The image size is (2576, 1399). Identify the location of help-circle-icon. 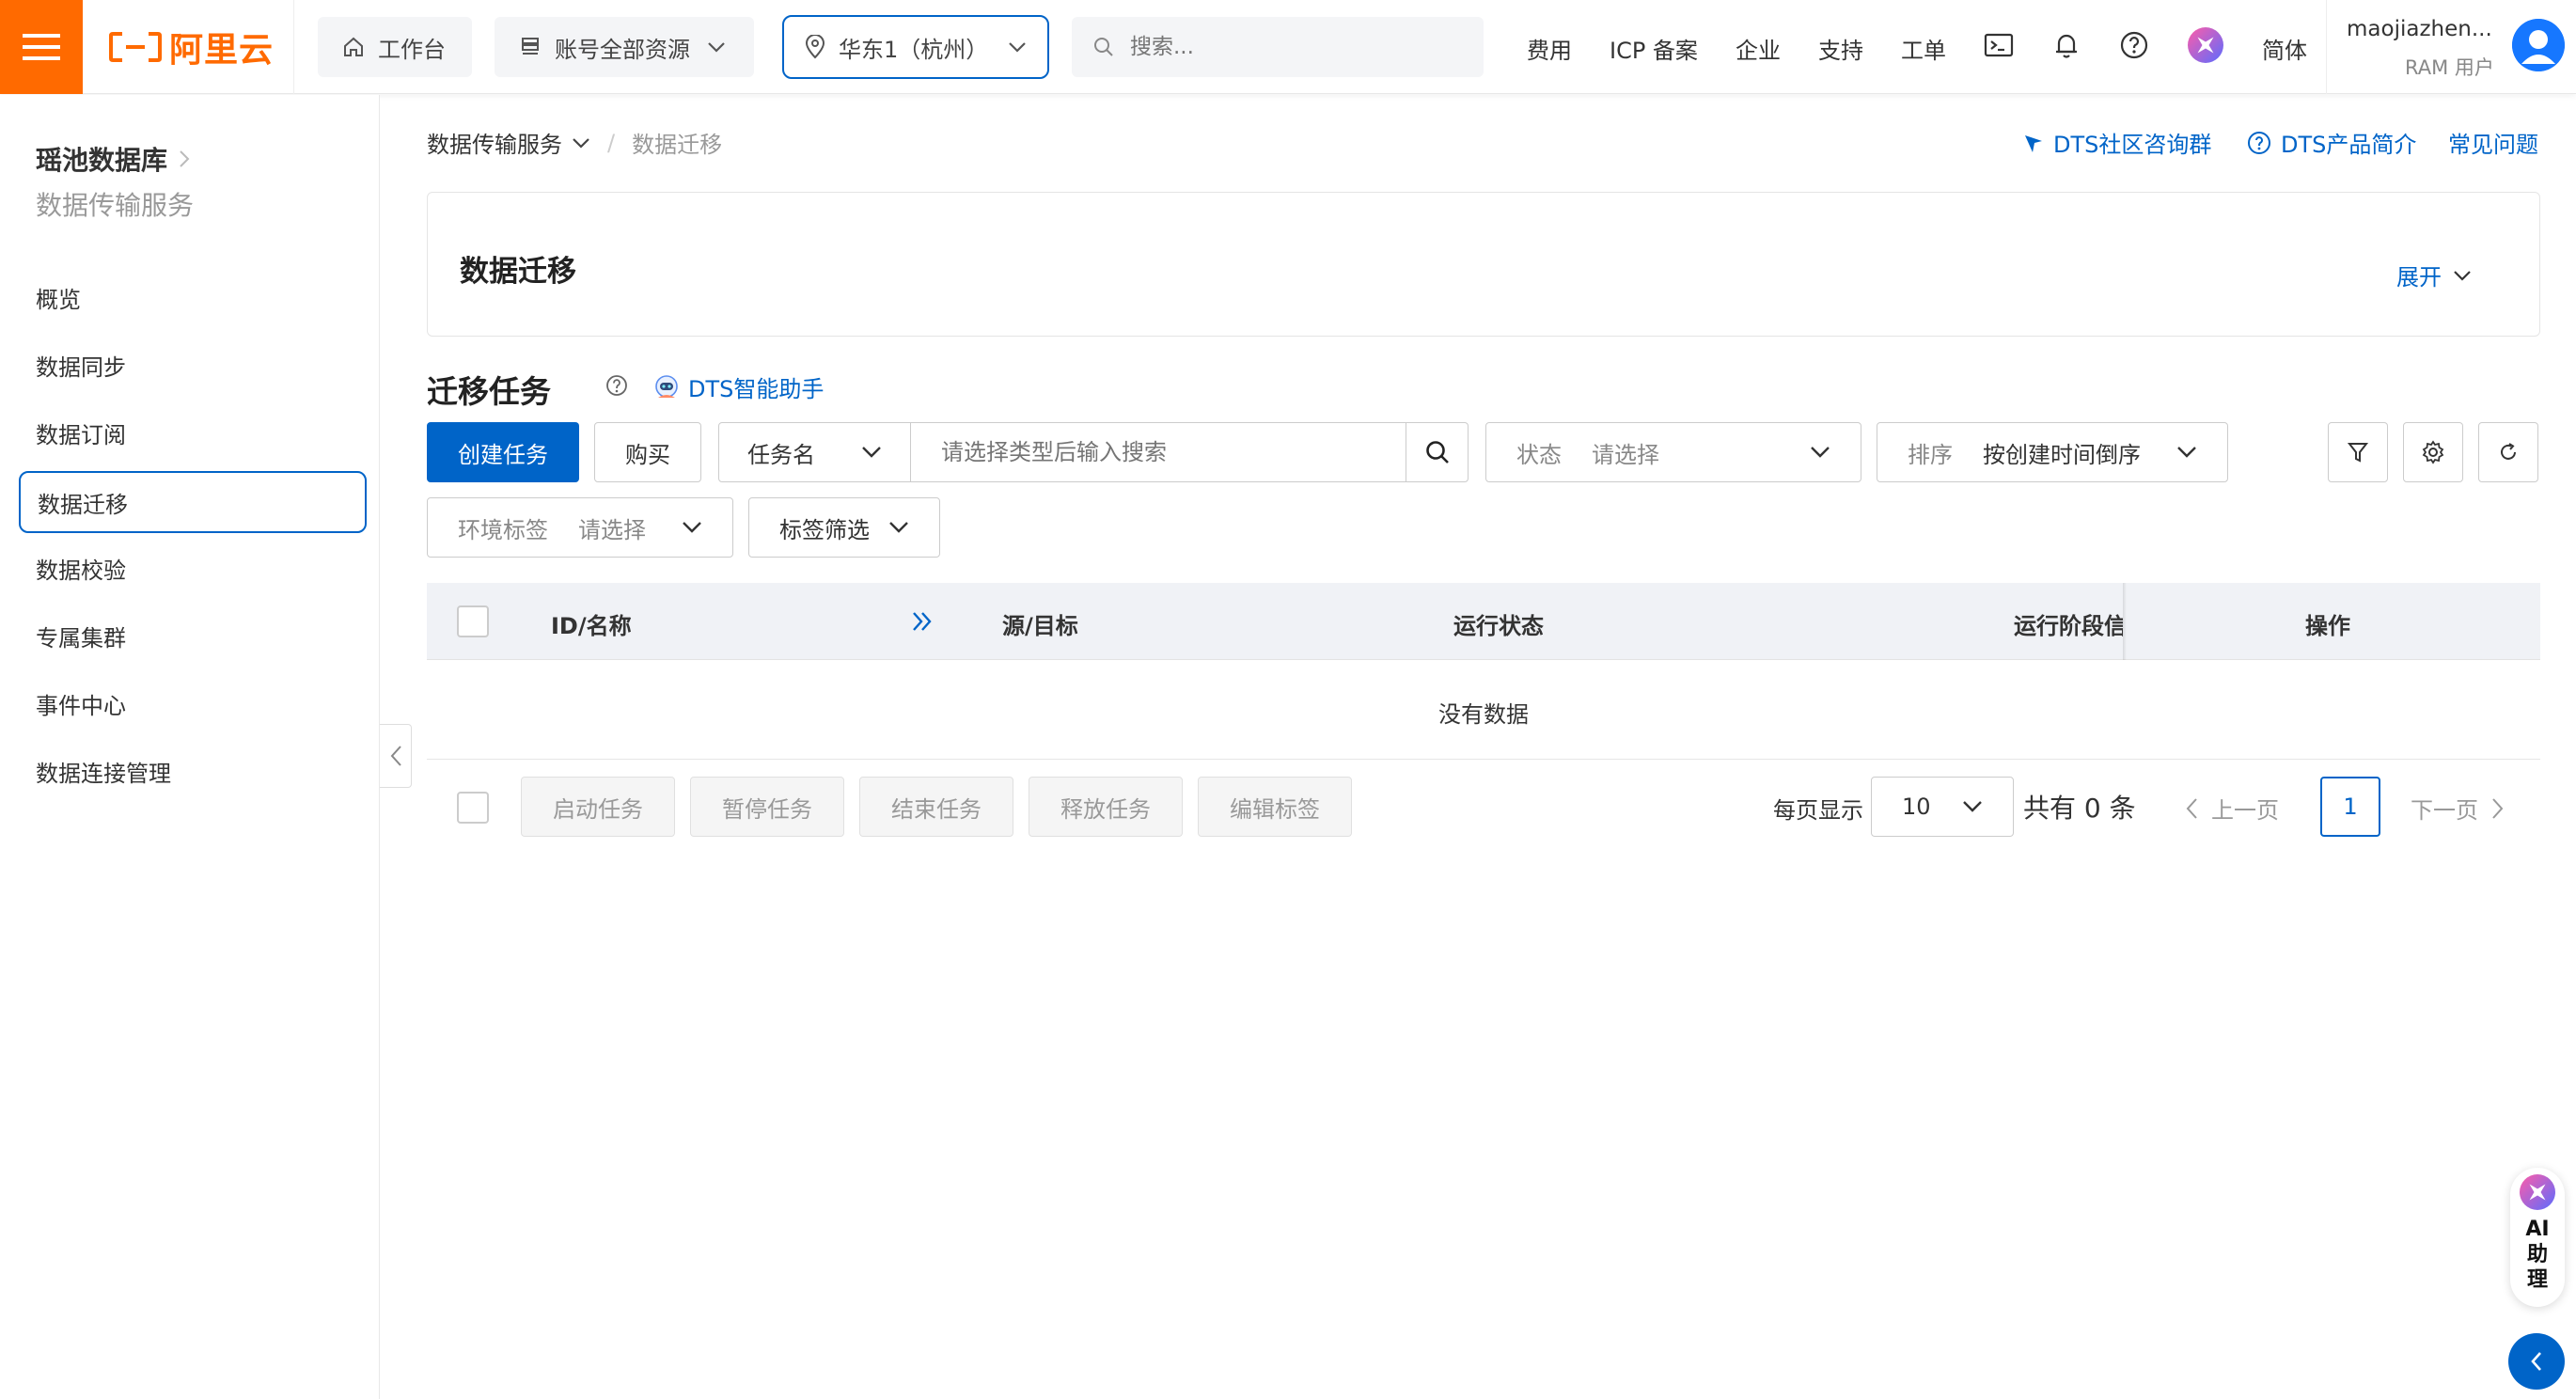
(2259, 143).